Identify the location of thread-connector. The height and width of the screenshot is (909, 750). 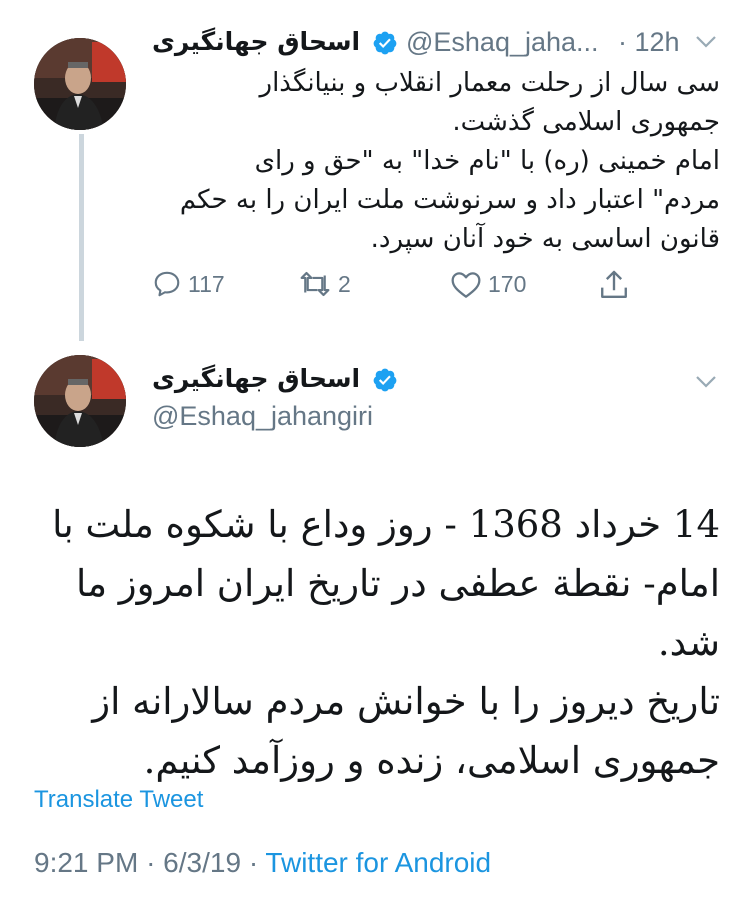
(81, 237).